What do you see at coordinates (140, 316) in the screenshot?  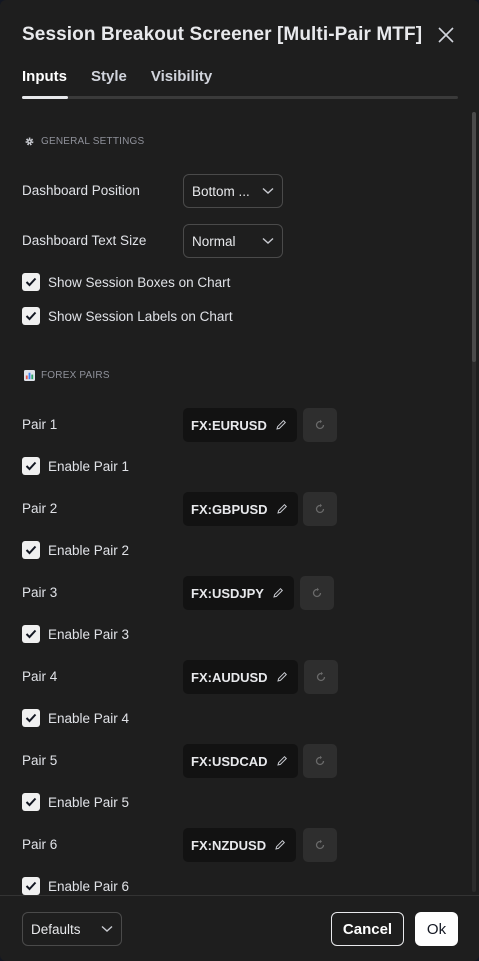 I see `show-session-labels-label: Show Session Labels on Chart` at bounding box center [140, 316].